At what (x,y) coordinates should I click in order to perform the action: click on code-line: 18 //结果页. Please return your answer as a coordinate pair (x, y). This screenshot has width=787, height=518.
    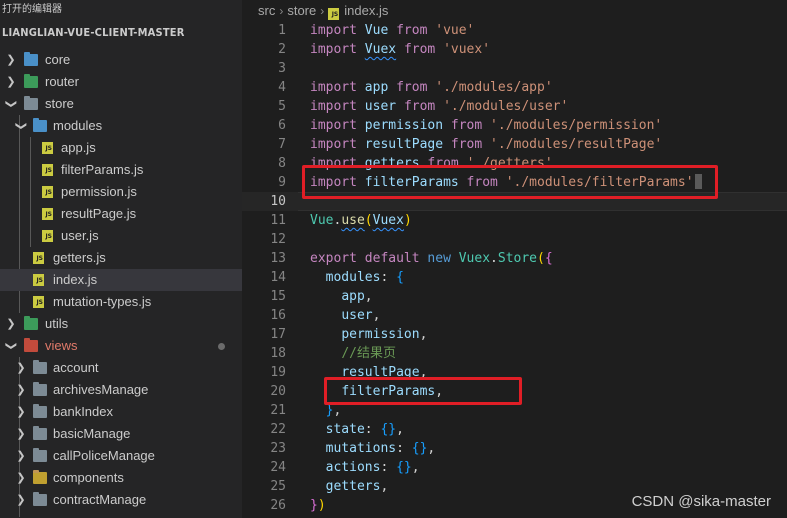
    Looking at the image, I should click on (514, 353).